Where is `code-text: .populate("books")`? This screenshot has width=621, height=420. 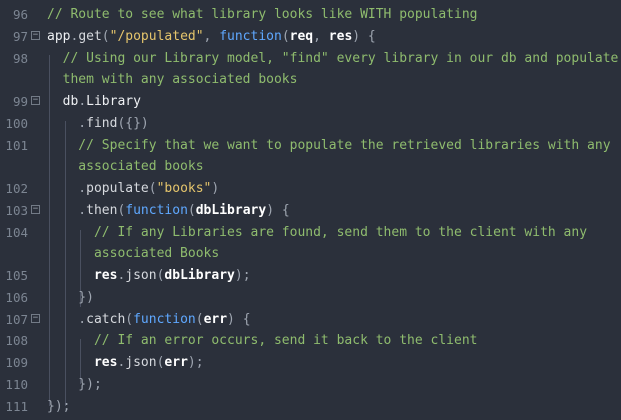
code-text: .populate("books") is located at coordinates (133, 189).